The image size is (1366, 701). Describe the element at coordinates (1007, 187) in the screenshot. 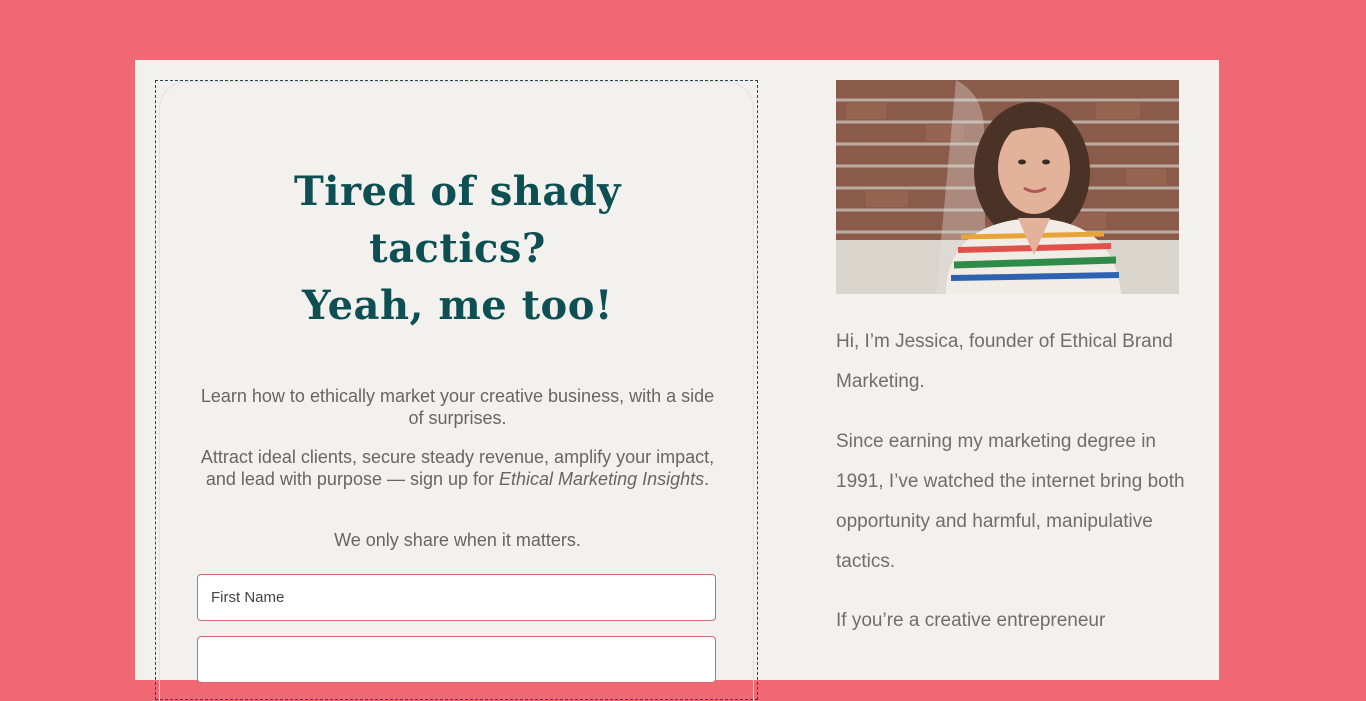

I see `founder-photo` at that location.